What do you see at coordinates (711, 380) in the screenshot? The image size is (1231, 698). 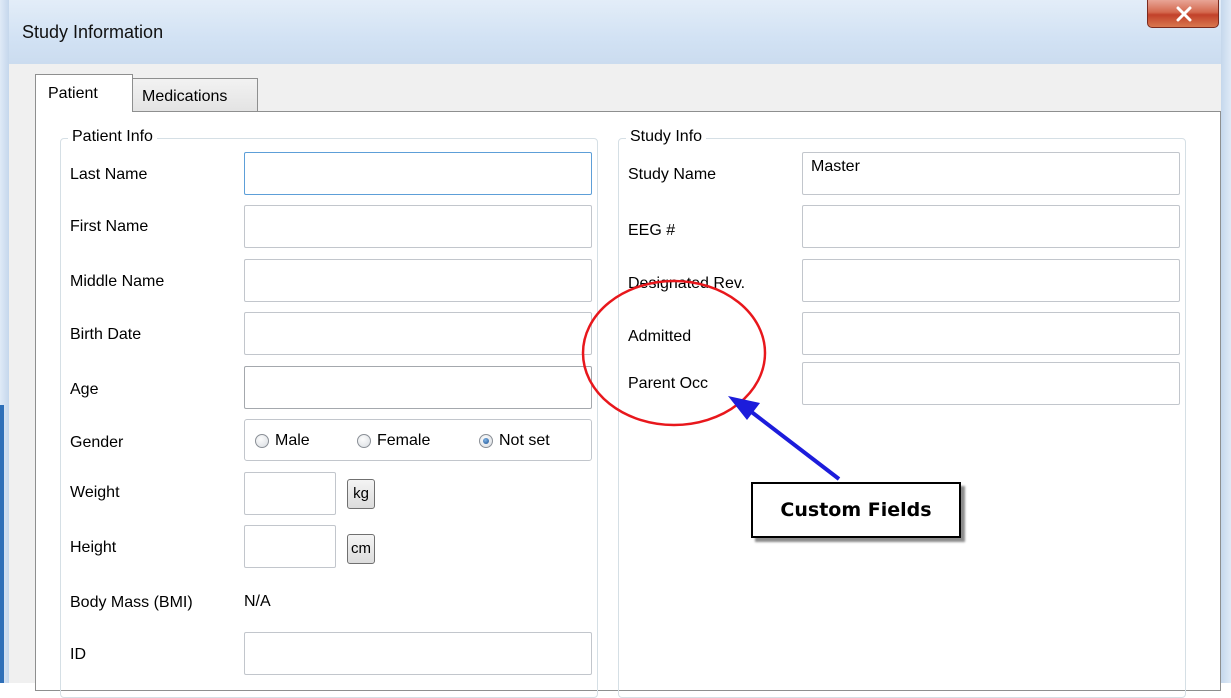 I see `custom-fields-annotation` at bounding box center [711, 380].